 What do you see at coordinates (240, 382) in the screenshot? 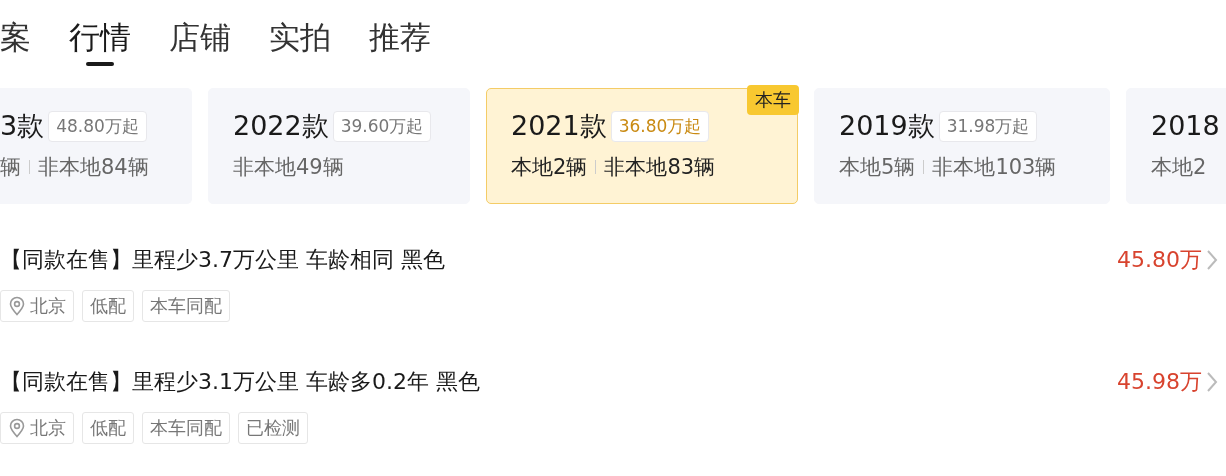
I see `listing-title: 【同款在售】里程少3.1万公里 车龄多0.2年 黑色` at bounding box center [240, 382].